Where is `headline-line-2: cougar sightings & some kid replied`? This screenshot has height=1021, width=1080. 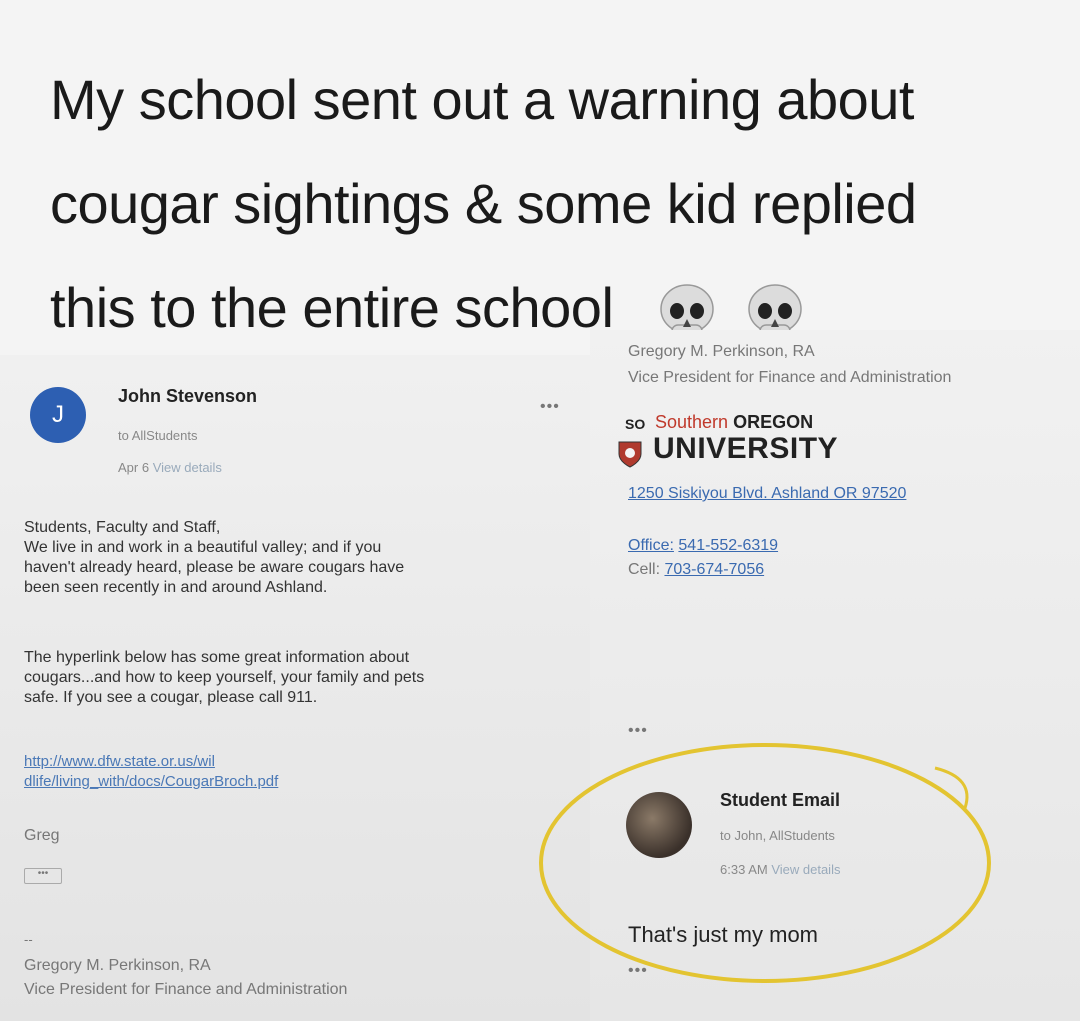 headline-line-2: cougar sightings & some kid replied is located at coordinates (483, 203).